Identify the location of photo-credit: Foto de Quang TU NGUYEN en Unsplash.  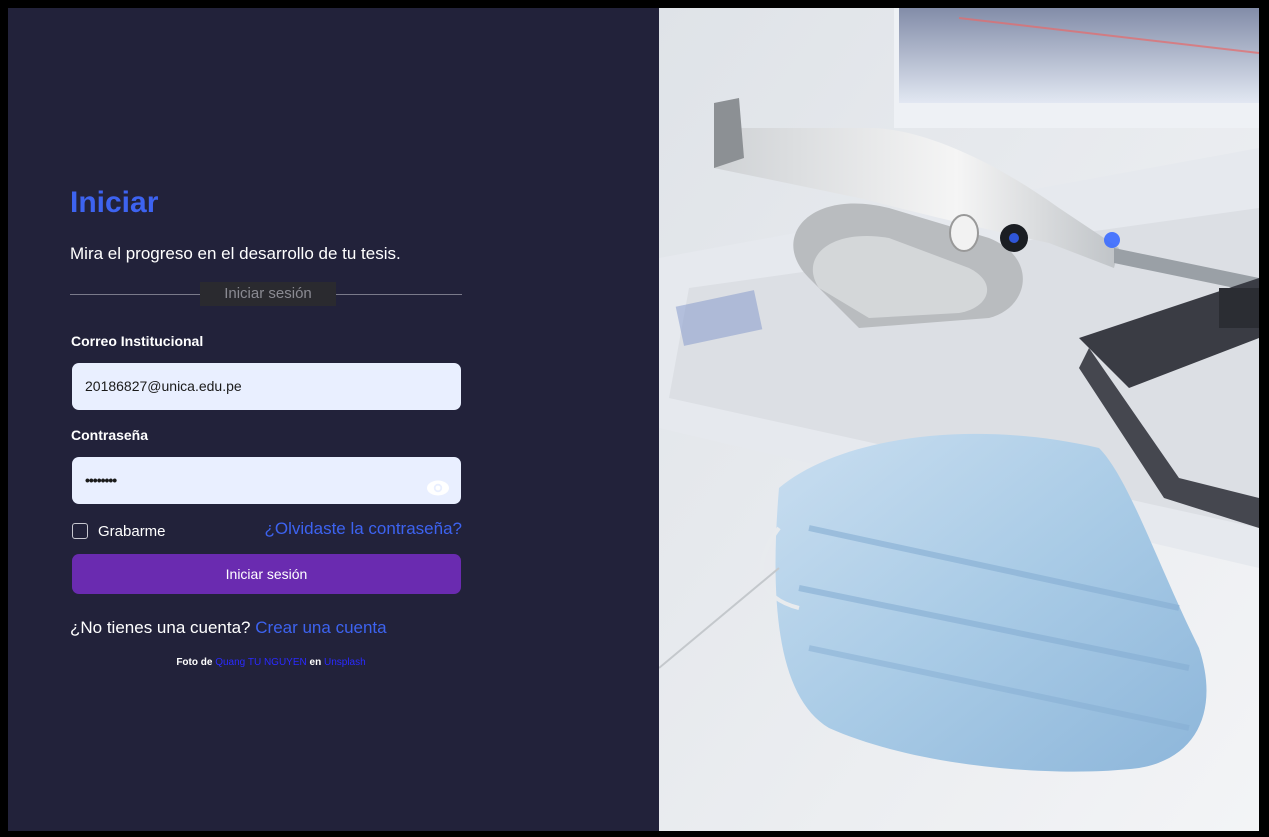
(271, 662).